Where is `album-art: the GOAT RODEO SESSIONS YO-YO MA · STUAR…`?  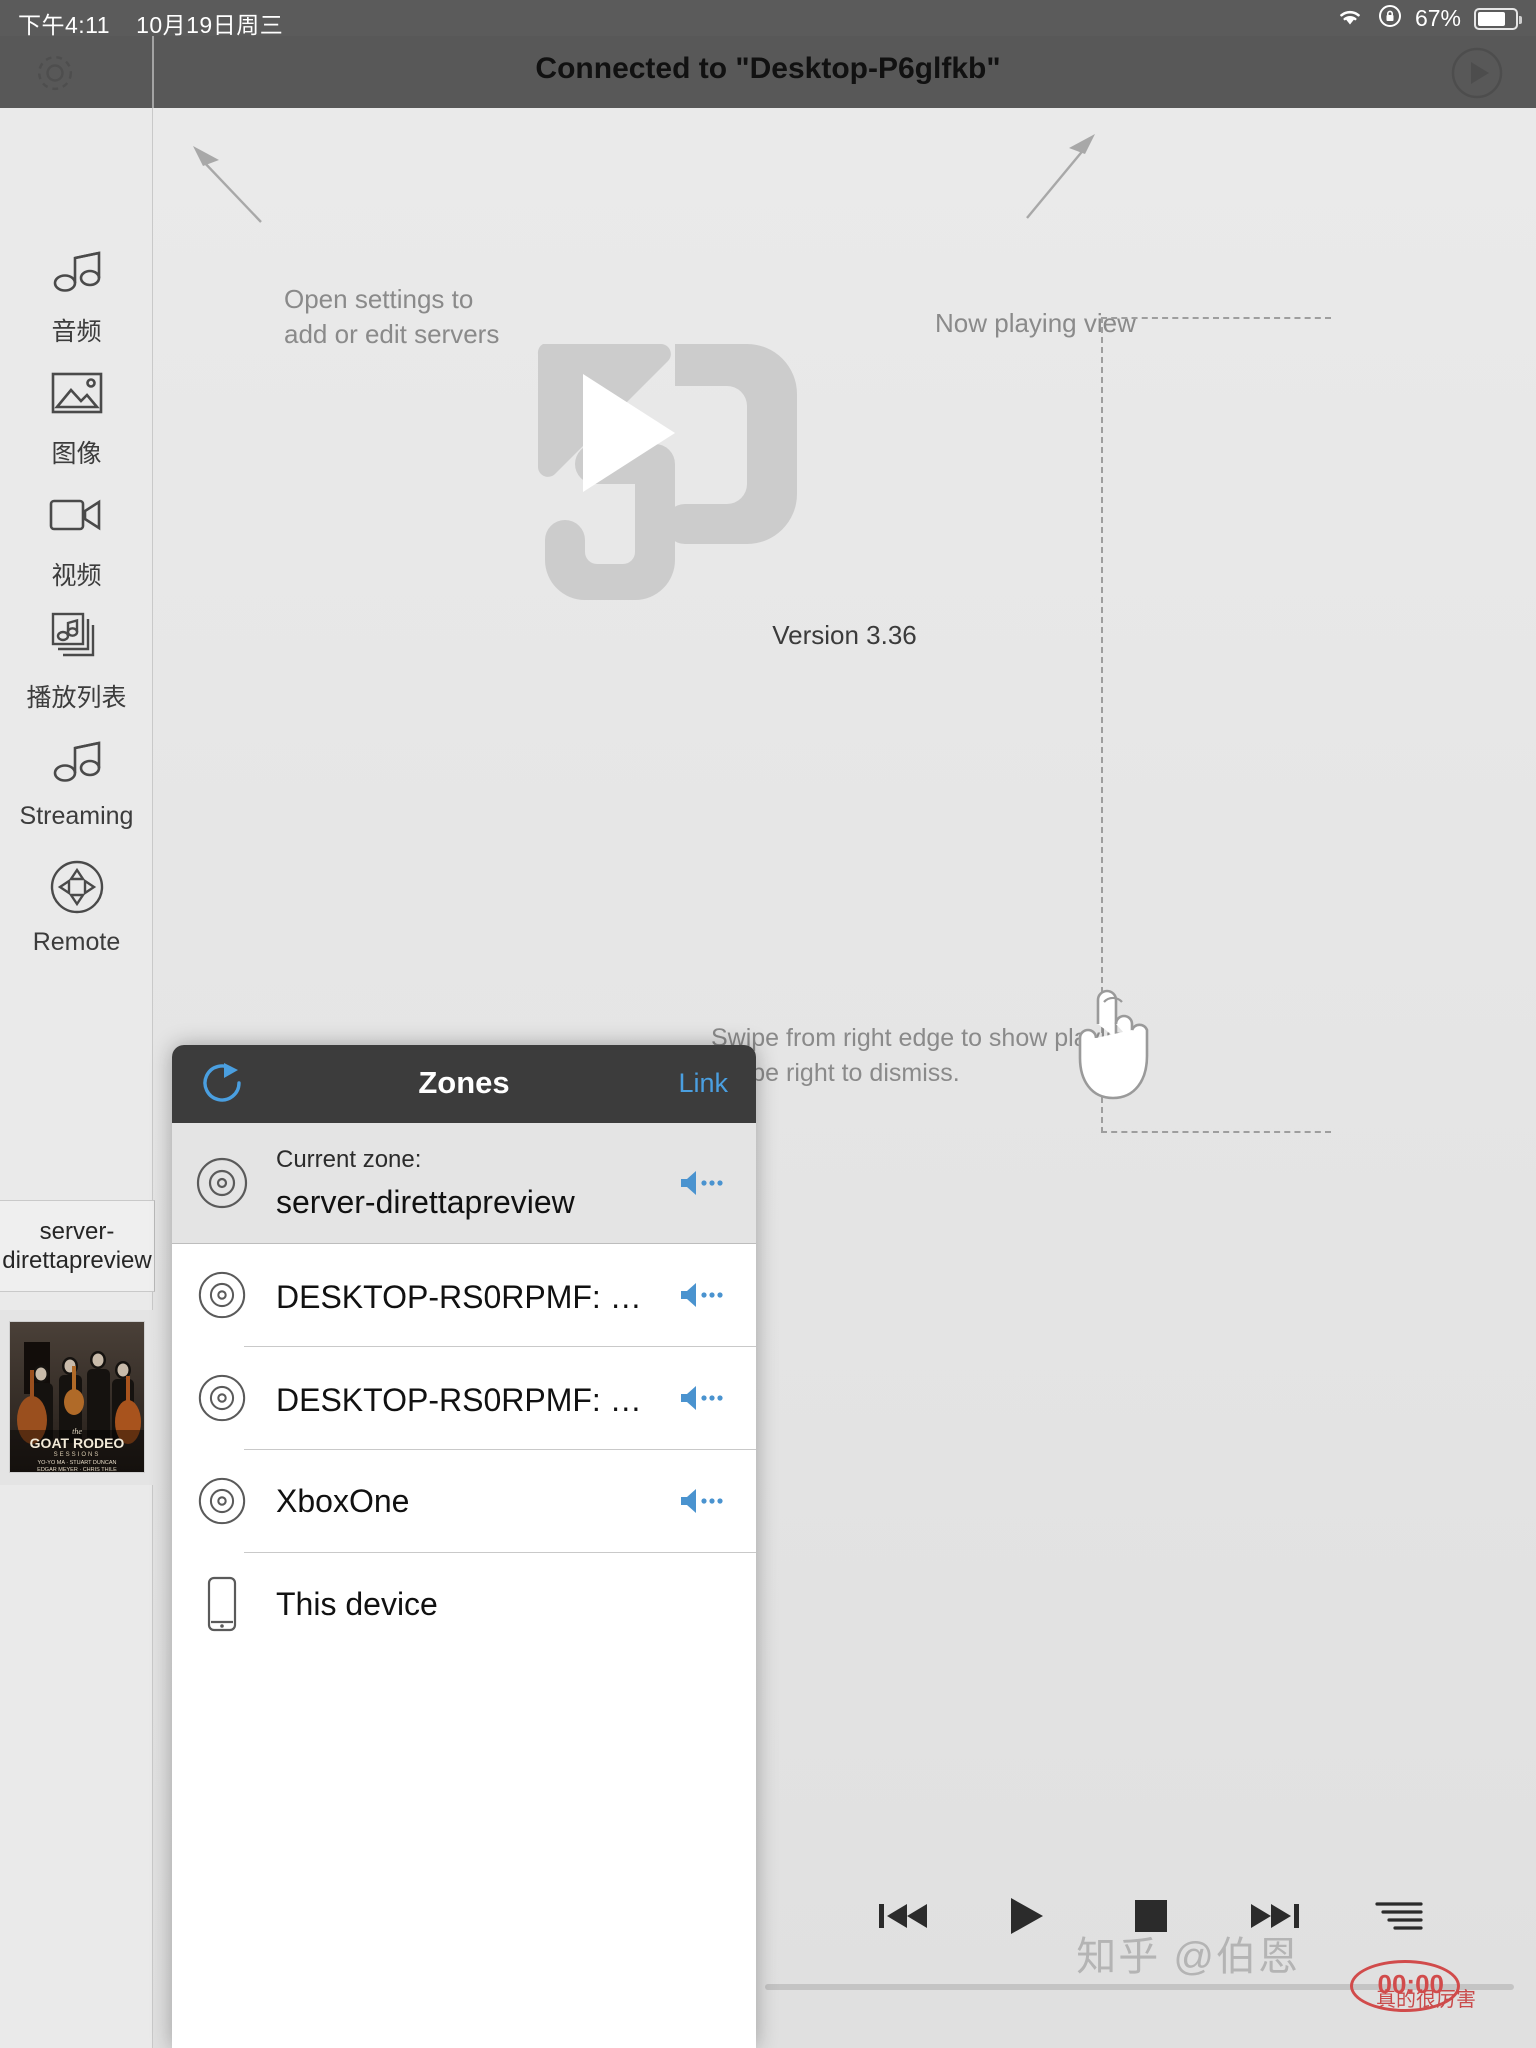 album-art: the GOAT RODEO SESSIONS YO-YO MA · STUAR… is located at coordinates (77, 1397).